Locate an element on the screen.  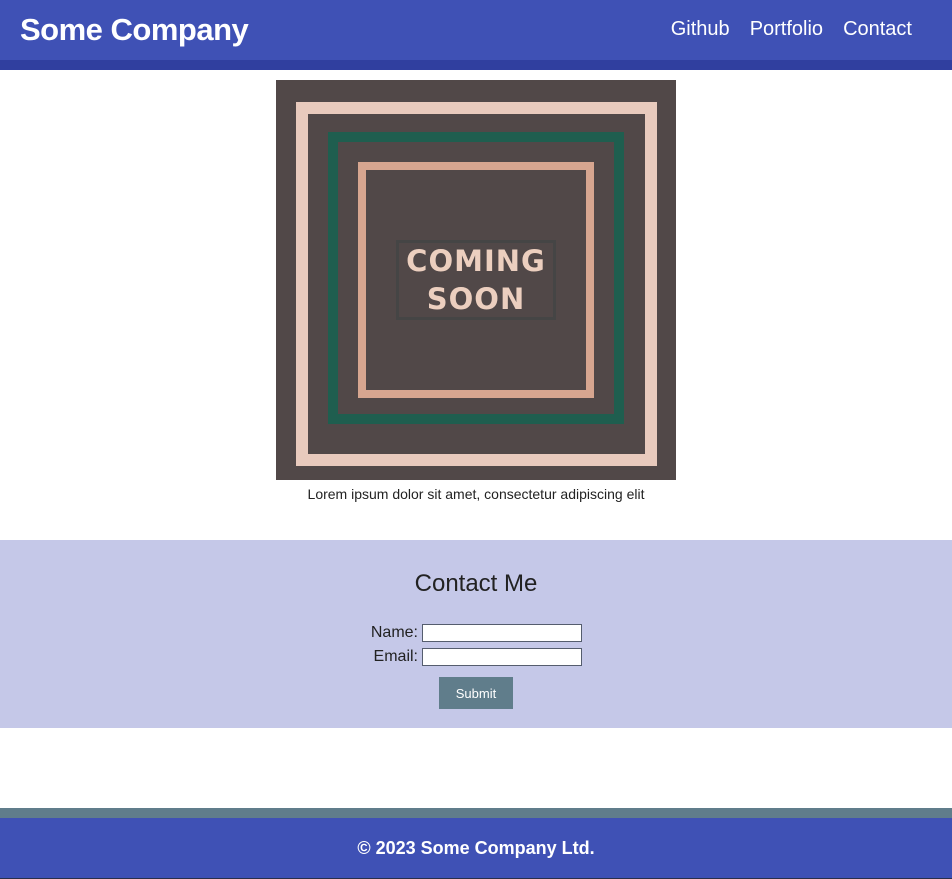
coming-text: COMING is located at coordinates (476, 261).